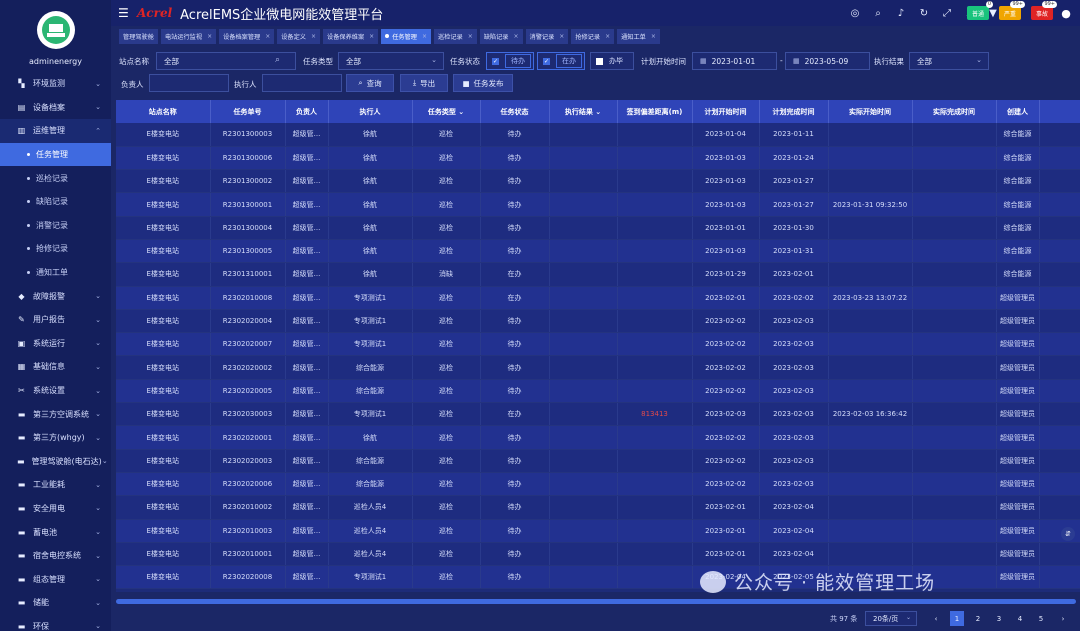  What do you see at coordinates (55, 485) in the screenshot?
I see `sidebar-item-11: ▬ 工业能耗 ⌄` at bounding box center [55, 485].